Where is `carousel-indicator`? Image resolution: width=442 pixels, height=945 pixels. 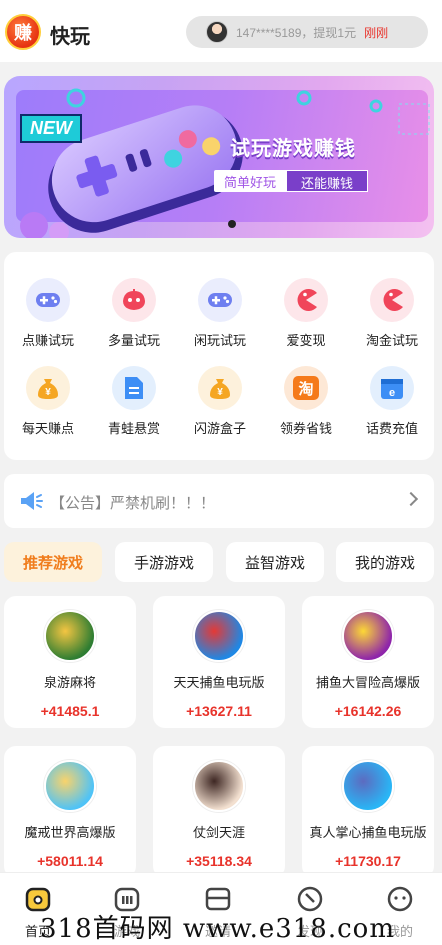 carousel-indicator is located at coordinates (232, 224).